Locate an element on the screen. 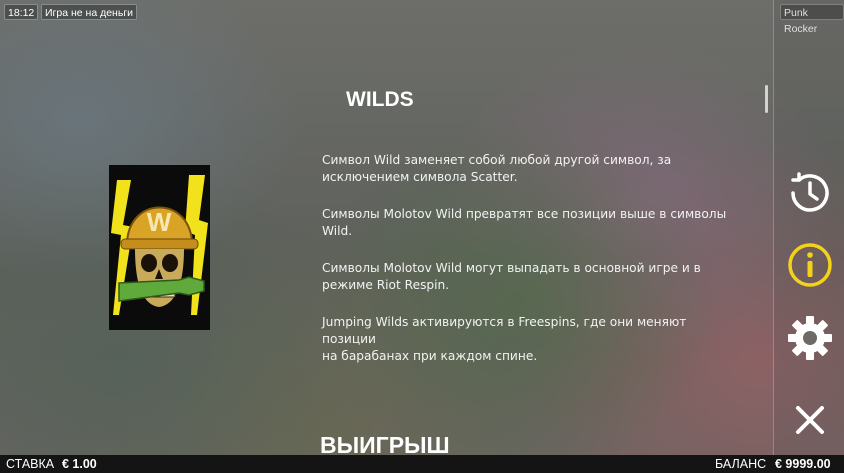 The image size is (844, 473). settings-button is located at coordinates (810, 338).